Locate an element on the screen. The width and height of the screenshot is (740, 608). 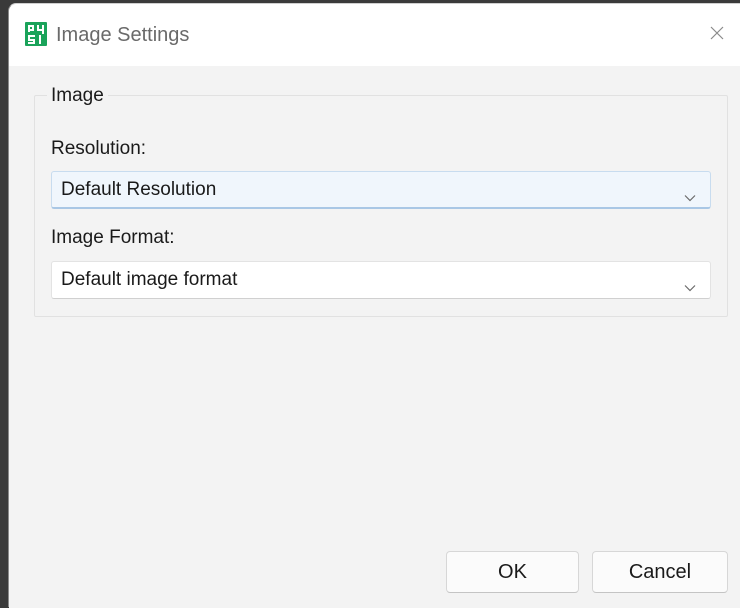
window-title: Image Settings is located at coordinates (123, 35).